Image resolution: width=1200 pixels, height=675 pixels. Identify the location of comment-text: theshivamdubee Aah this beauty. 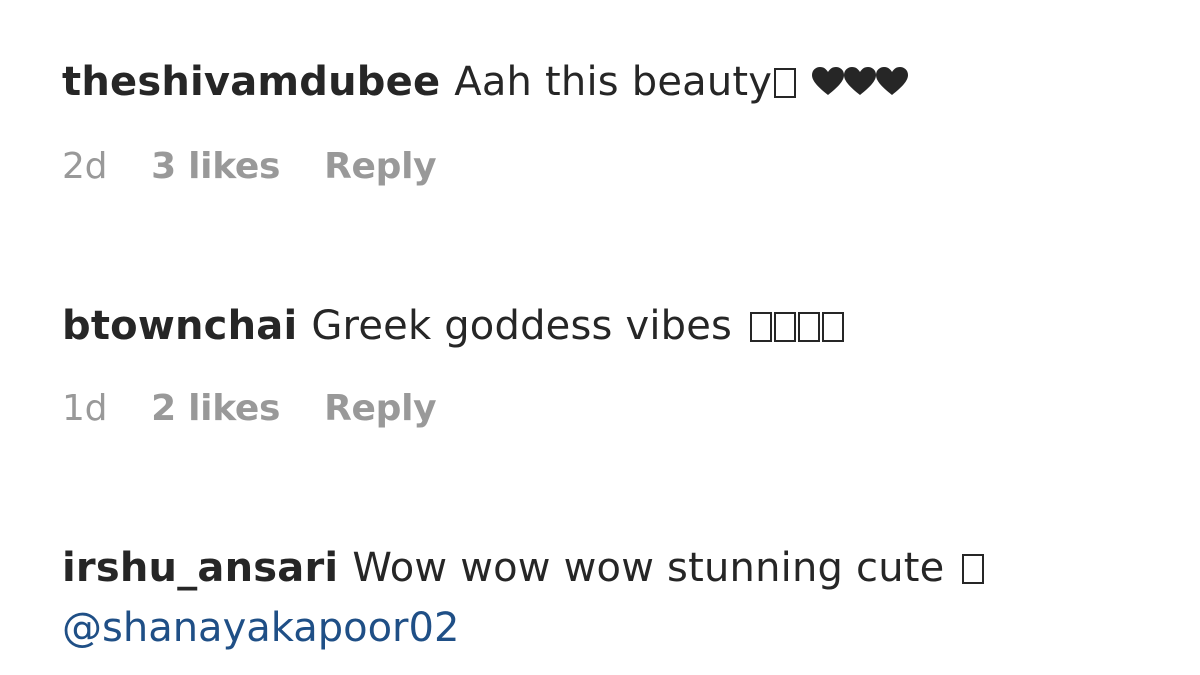
(622, 83).